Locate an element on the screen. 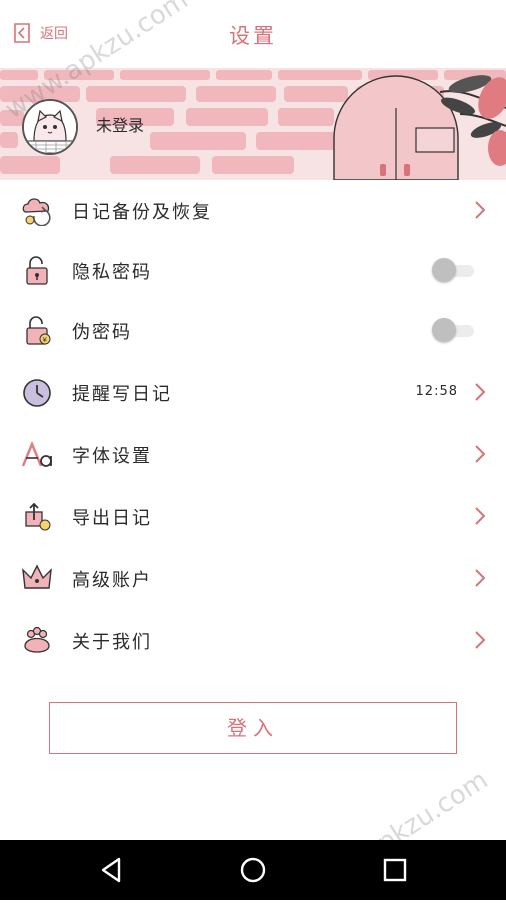 The height and width of the screenshot is (905, 506). paw-icon is located at coordinates (37, 639).